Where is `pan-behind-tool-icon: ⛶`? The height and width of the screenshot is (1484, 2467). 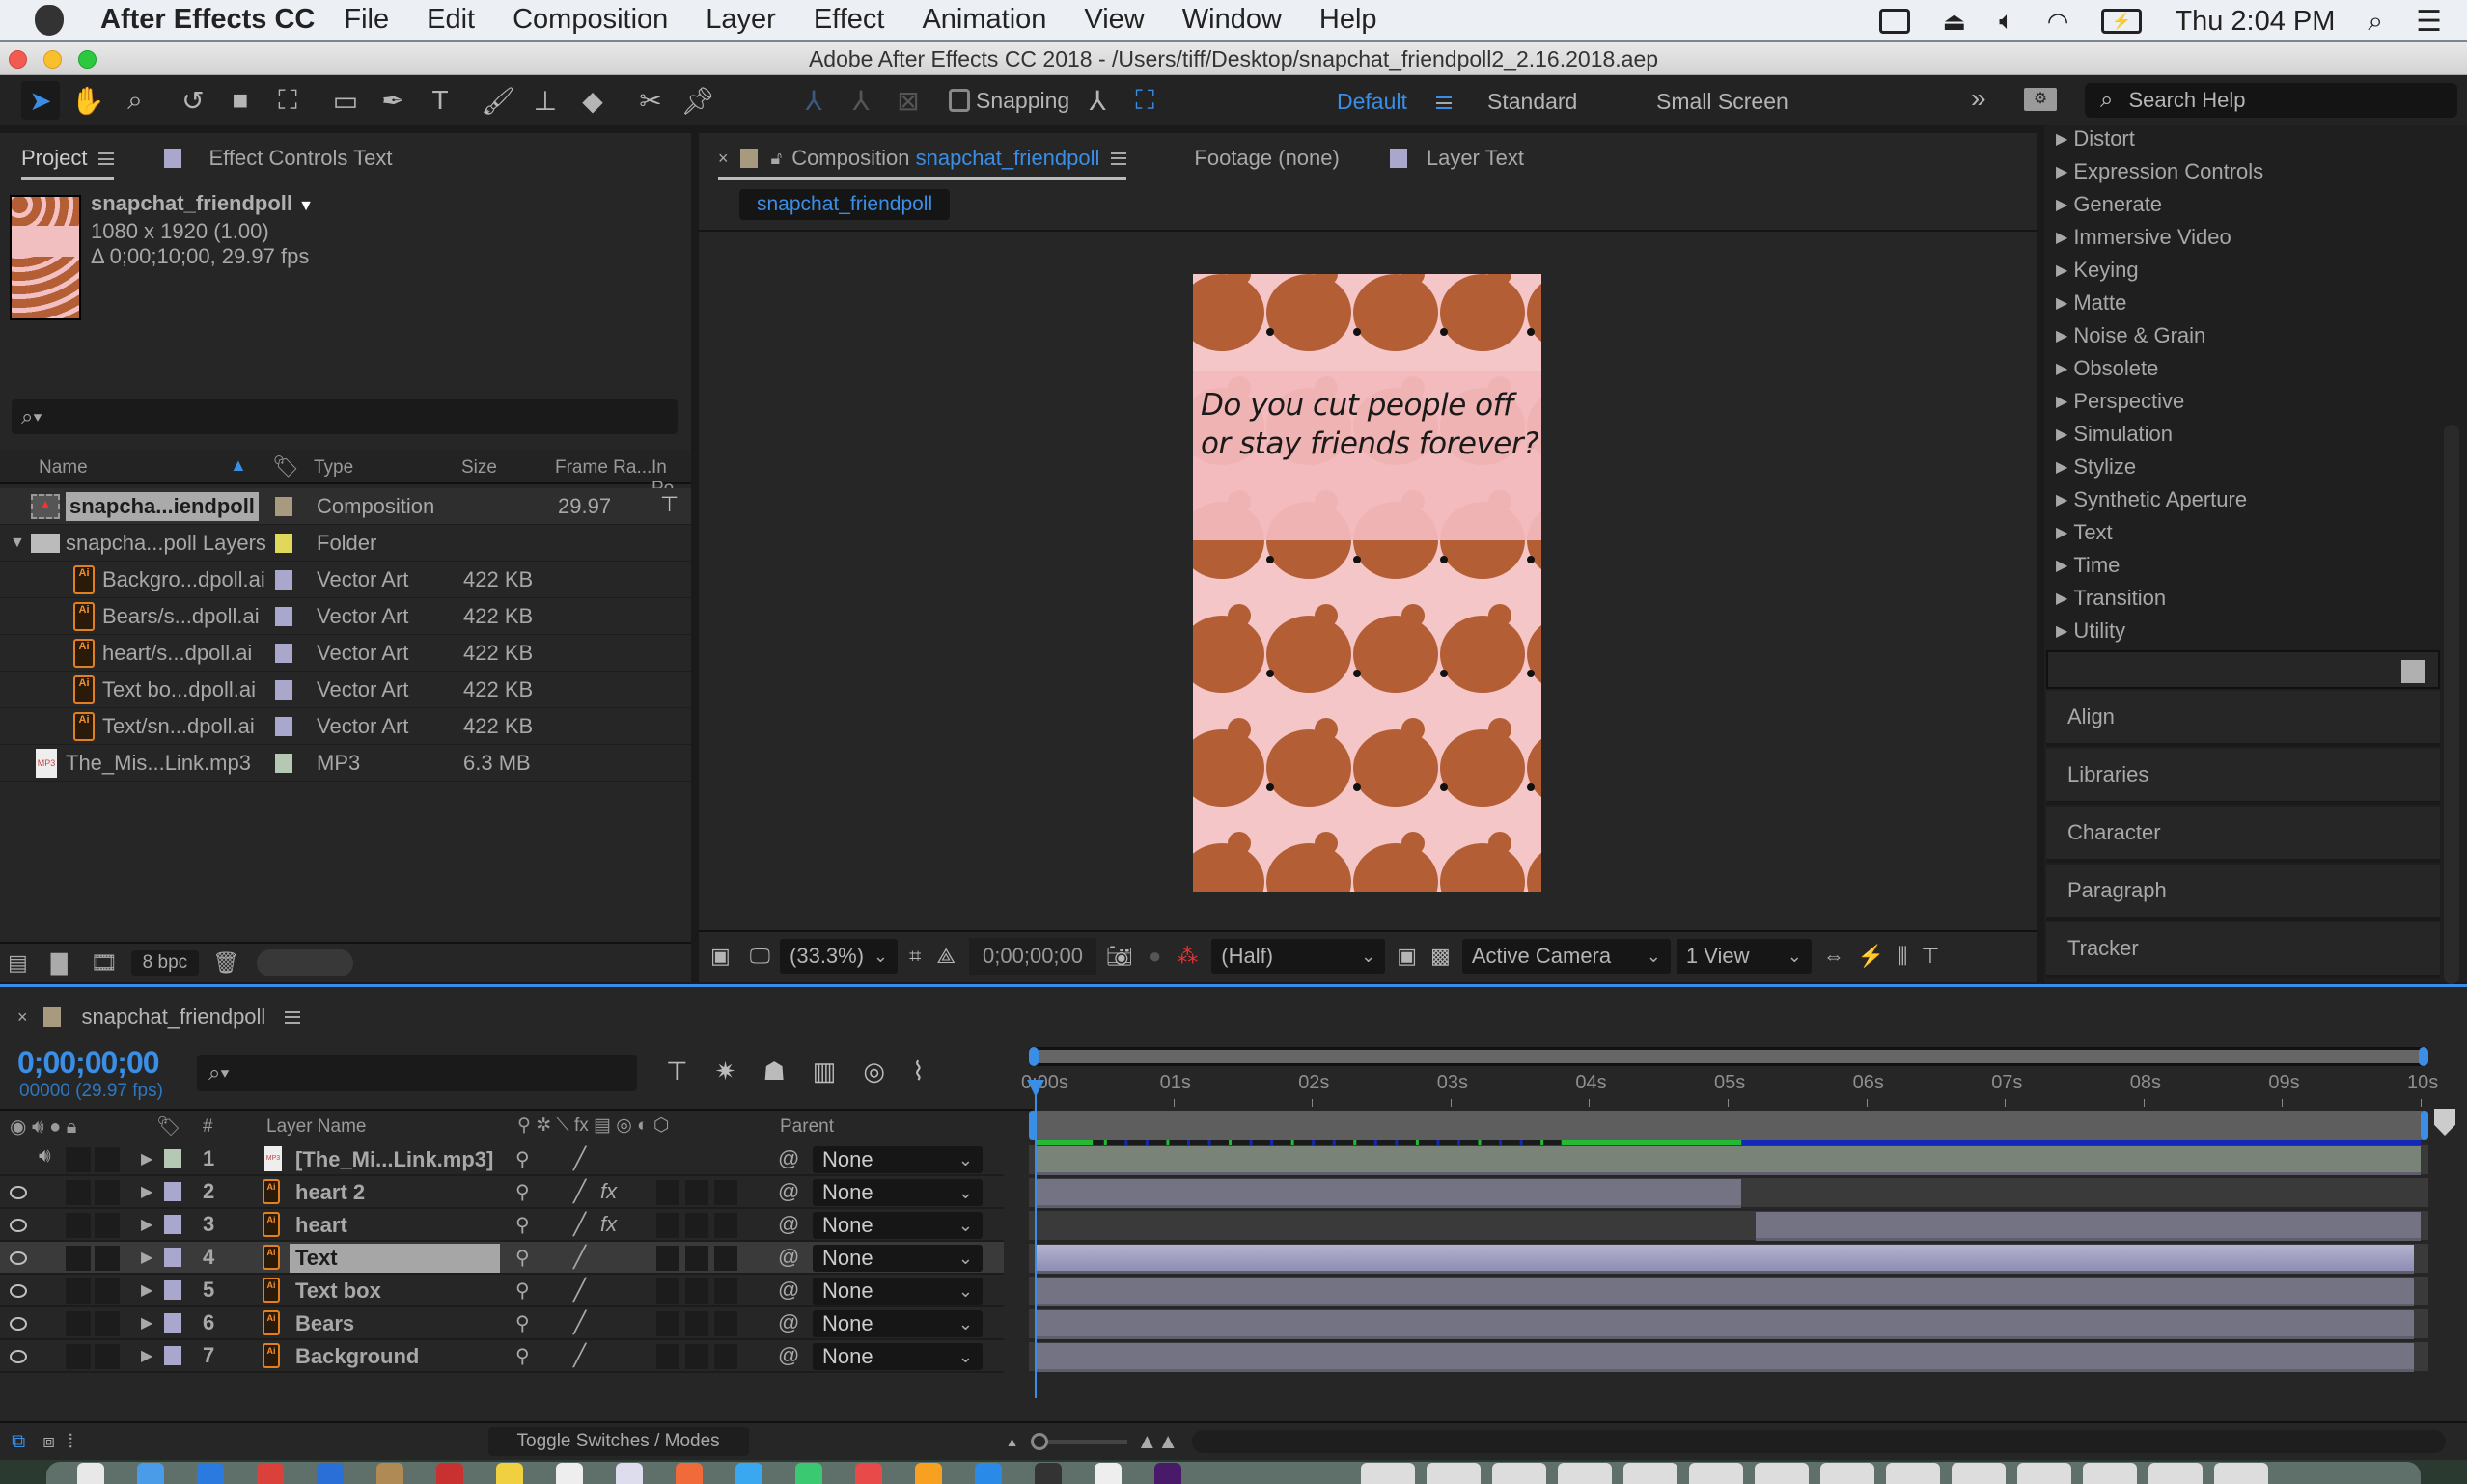 pan-behind-tool-icon: ⛶ is located at coordinates (287, 100).